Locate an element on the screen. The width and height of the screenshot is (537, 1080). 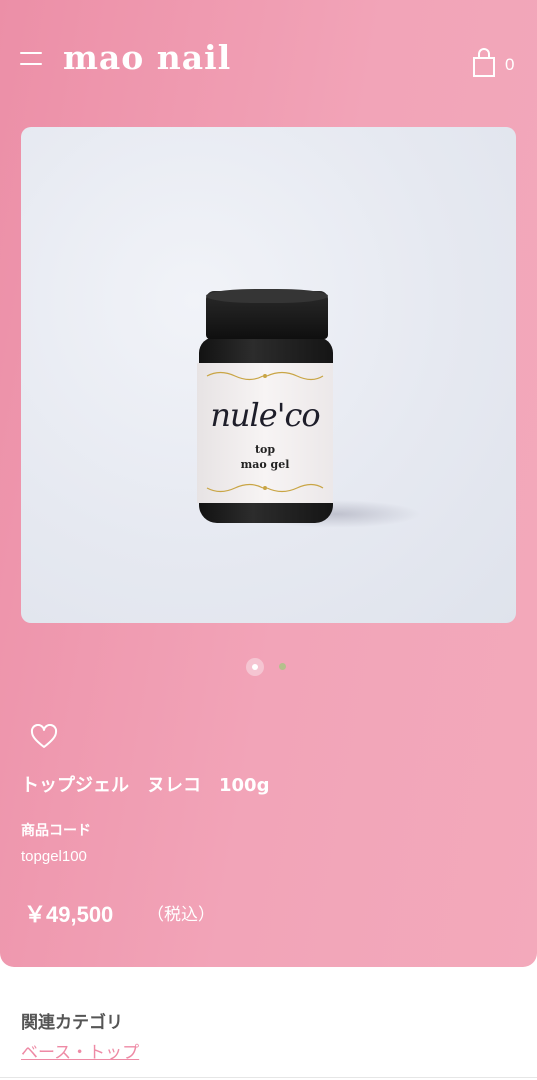
product-code-value: topgel100 is located at coordinates (54, 856).